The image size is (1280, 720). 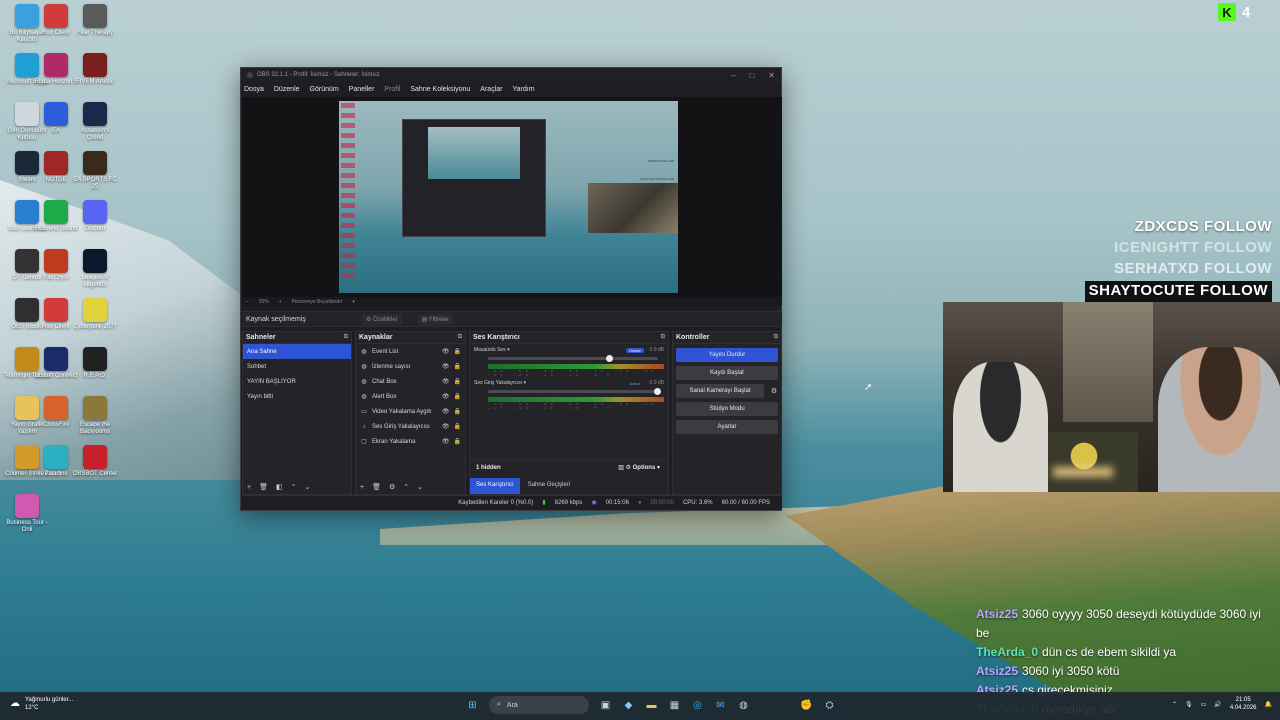 I want to click on remove-scene-icon: 🗑, so click(x=263, y=487).